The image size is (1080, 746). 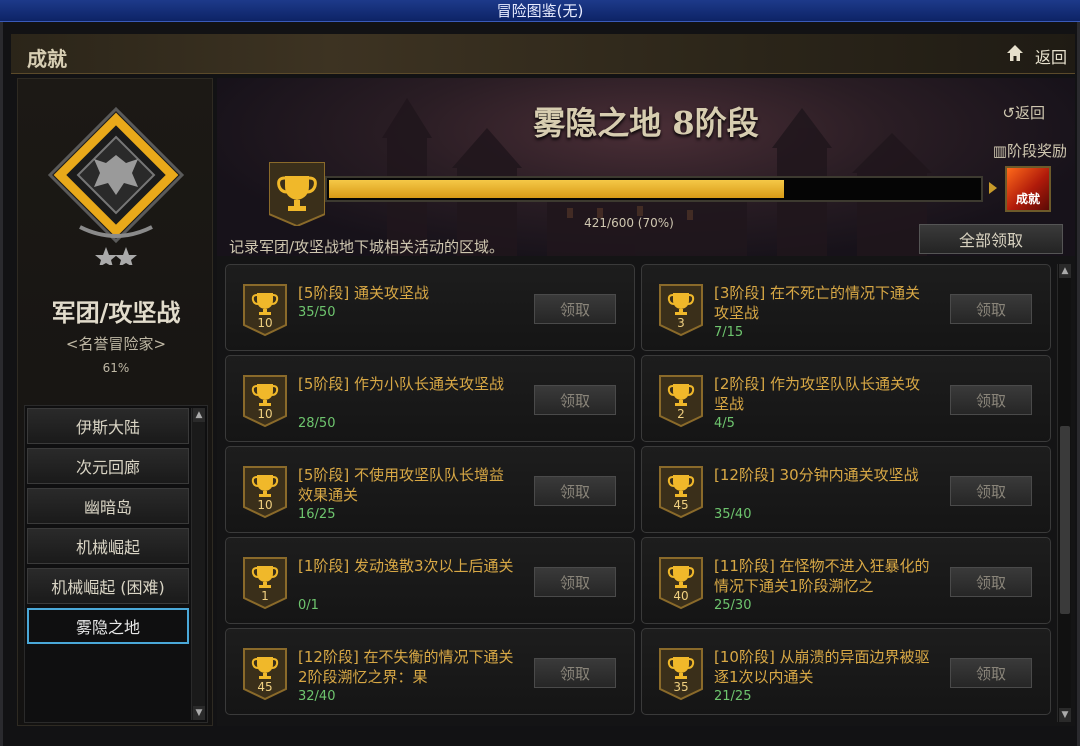 I want to click on achievement-badge: 1, so click(x=265, y=583).